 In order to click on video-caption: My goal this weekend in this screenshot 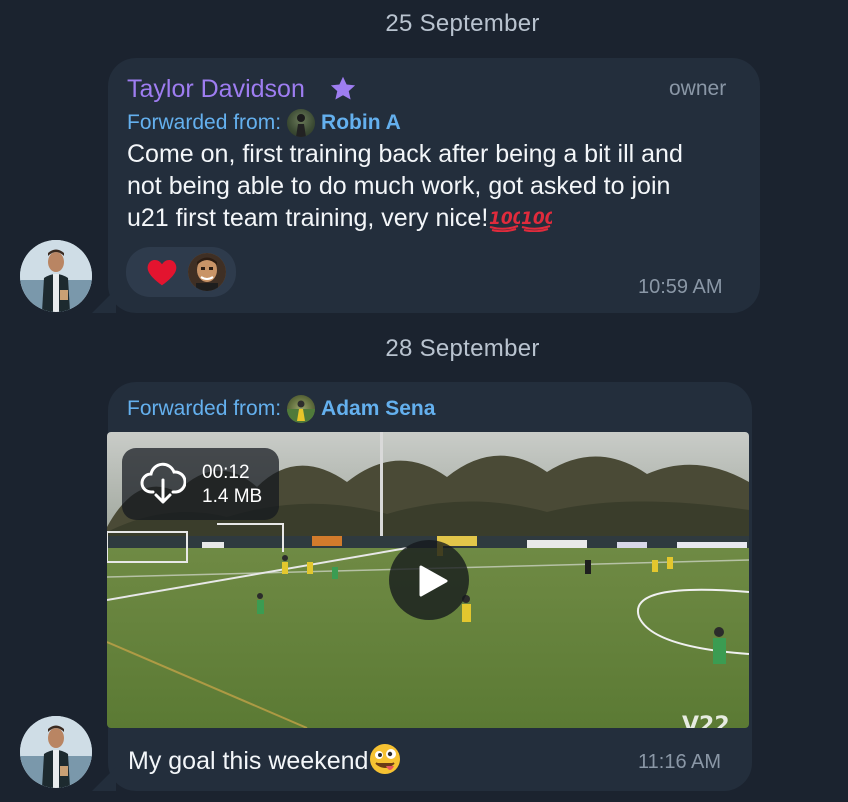, I will do `click(265, 760)`.